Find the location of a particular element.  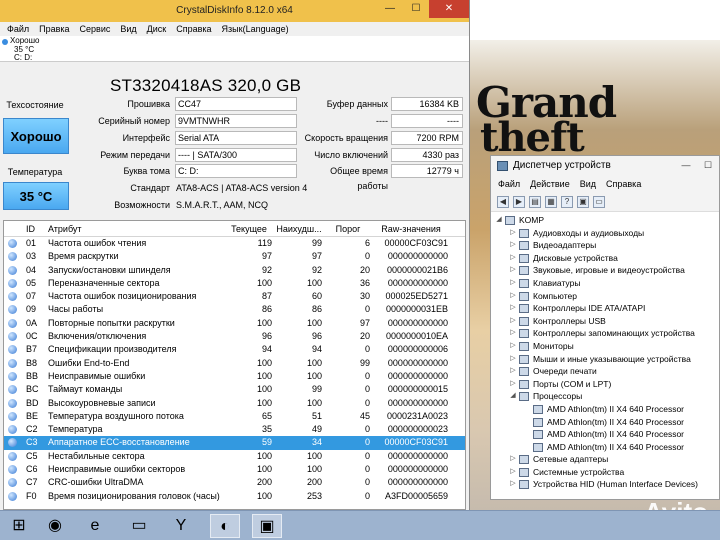

device-tree-category: ▷ Клавиатуры is located at coordinates (605, 283).